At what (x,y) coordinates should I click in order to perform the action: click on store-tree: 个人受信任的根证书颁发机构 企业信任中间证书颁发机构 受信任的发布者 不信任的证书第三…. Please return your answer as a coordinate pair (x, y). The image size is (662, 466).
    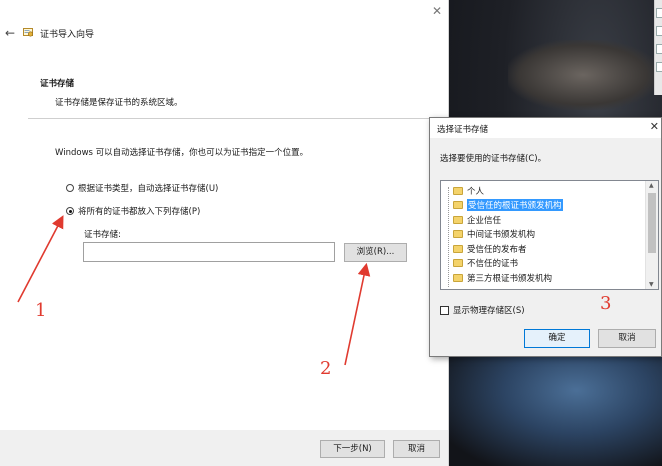
    Looking at the image, I should click on (549, 235).